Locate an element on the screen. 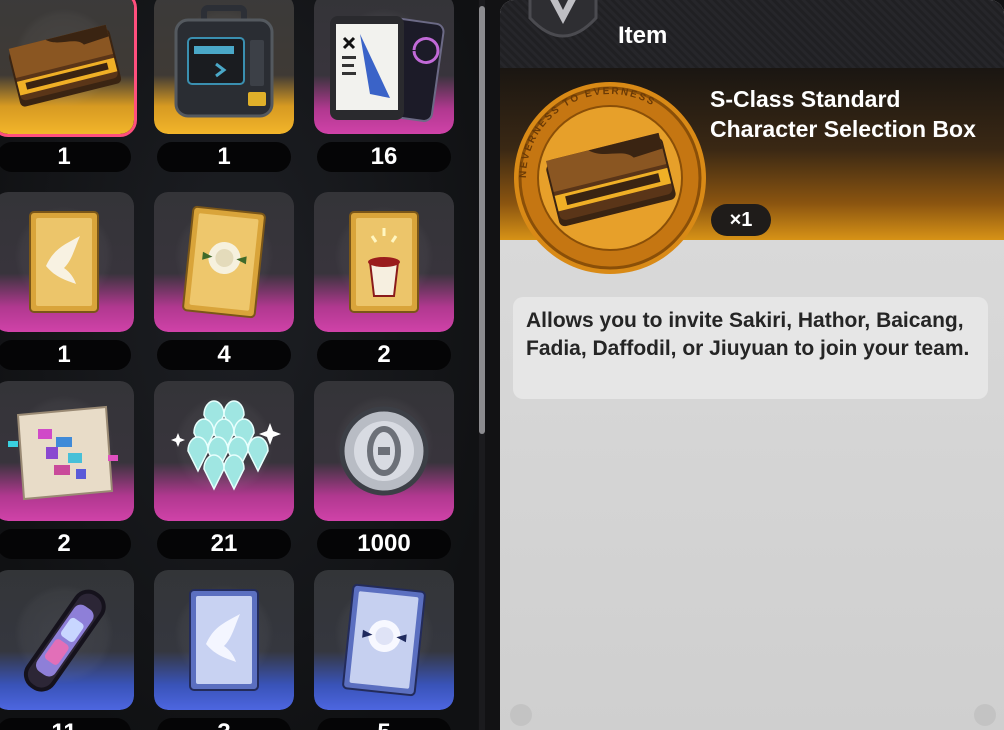 This screenshot has height=730, width=1004. gold-magic-hat-card-icon is located at coordinates (384, 262).